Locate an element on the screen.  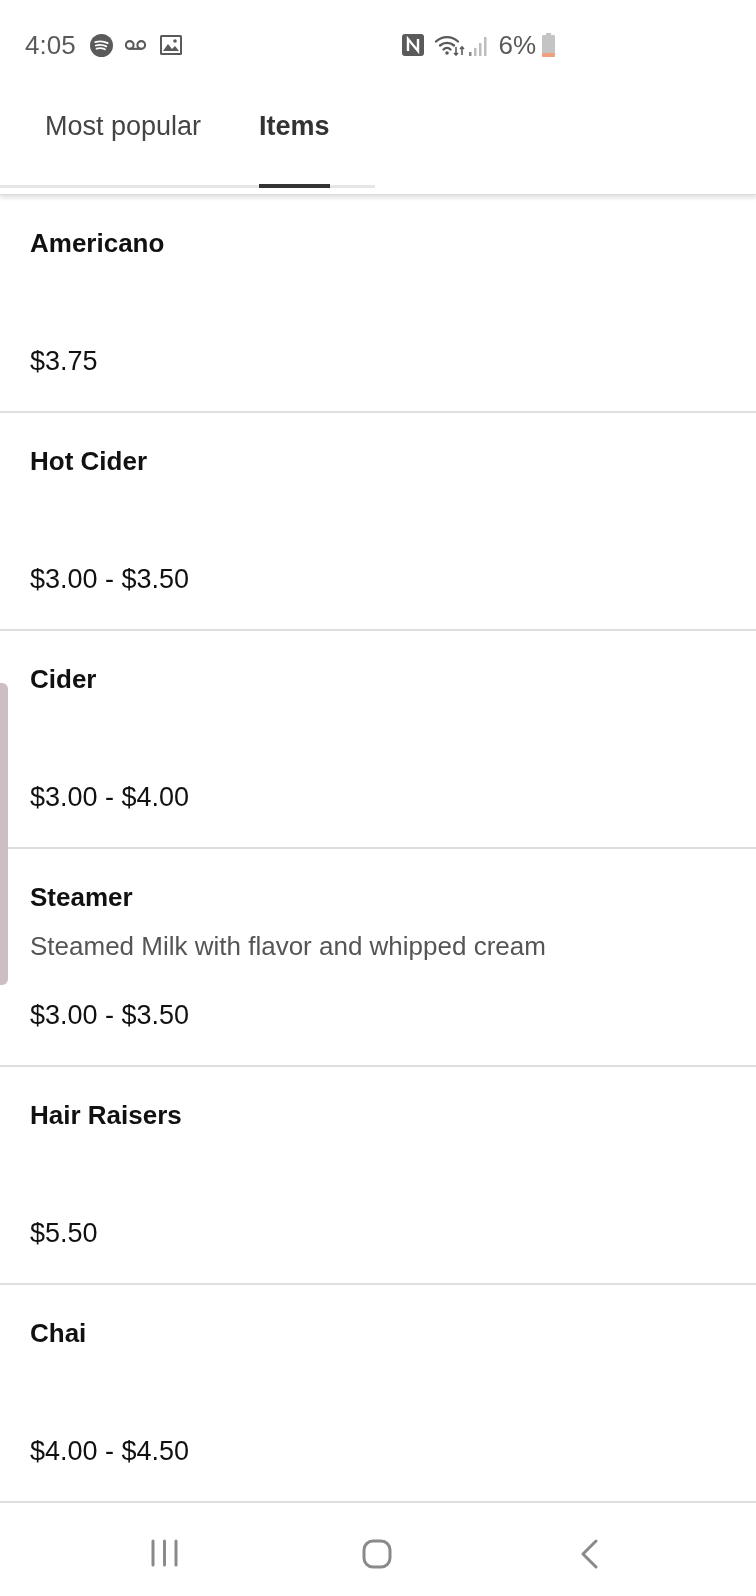
nfc-icon is located at coordinates (412, 45).